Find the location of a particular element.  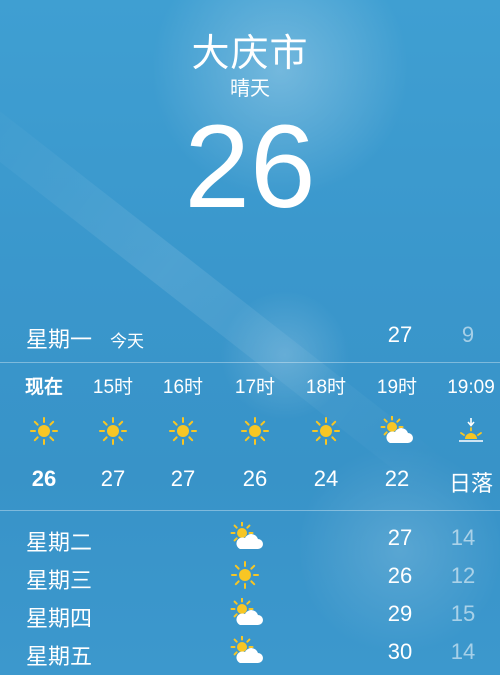

weather-condition: 晴天 is located at coordinates (250, 89).